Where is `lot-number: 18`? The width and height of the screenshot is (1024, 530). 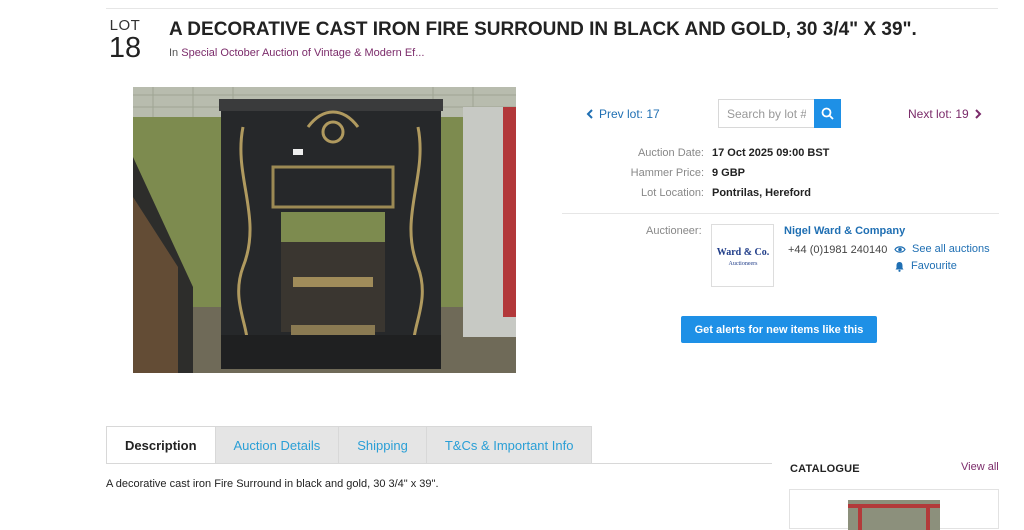 lot-number: 18 is located at coordinates (125, 48).